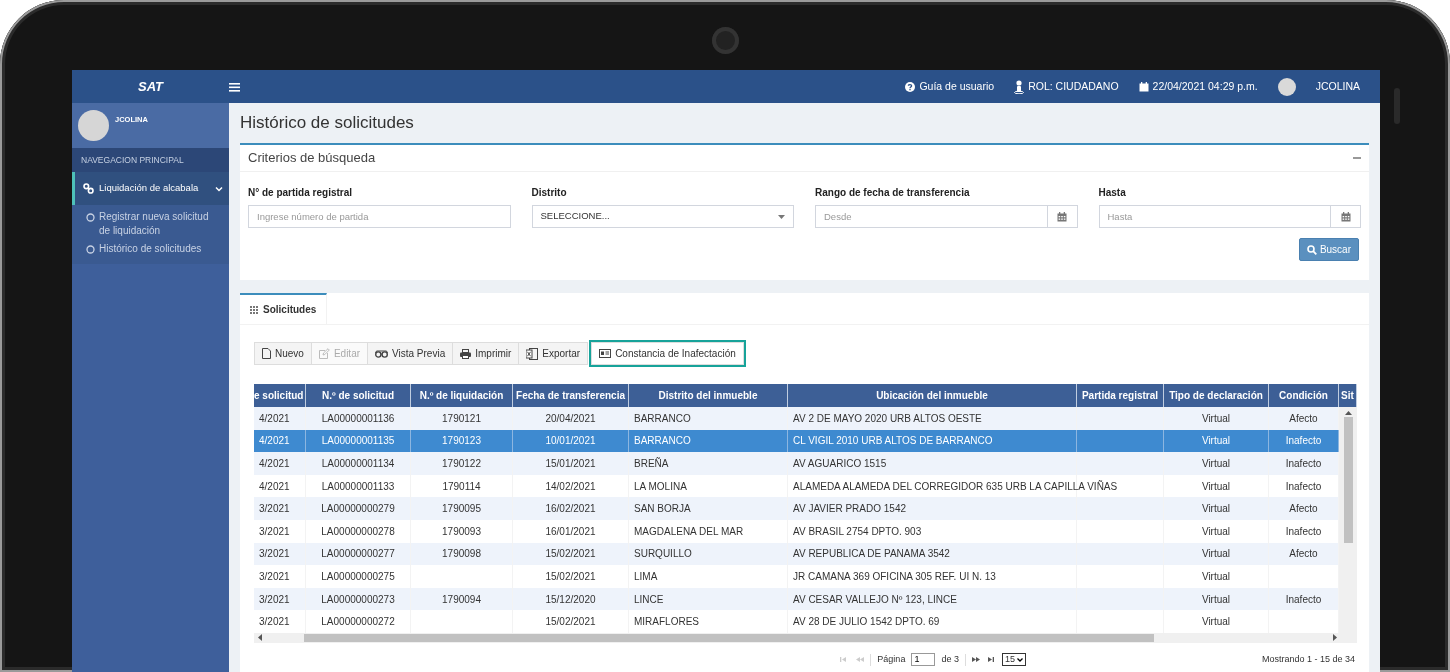 The image size is (1450, 672). Describe the element at coordinates (931, 216) in the screenshot. I see `date-field: Desde` at that location.